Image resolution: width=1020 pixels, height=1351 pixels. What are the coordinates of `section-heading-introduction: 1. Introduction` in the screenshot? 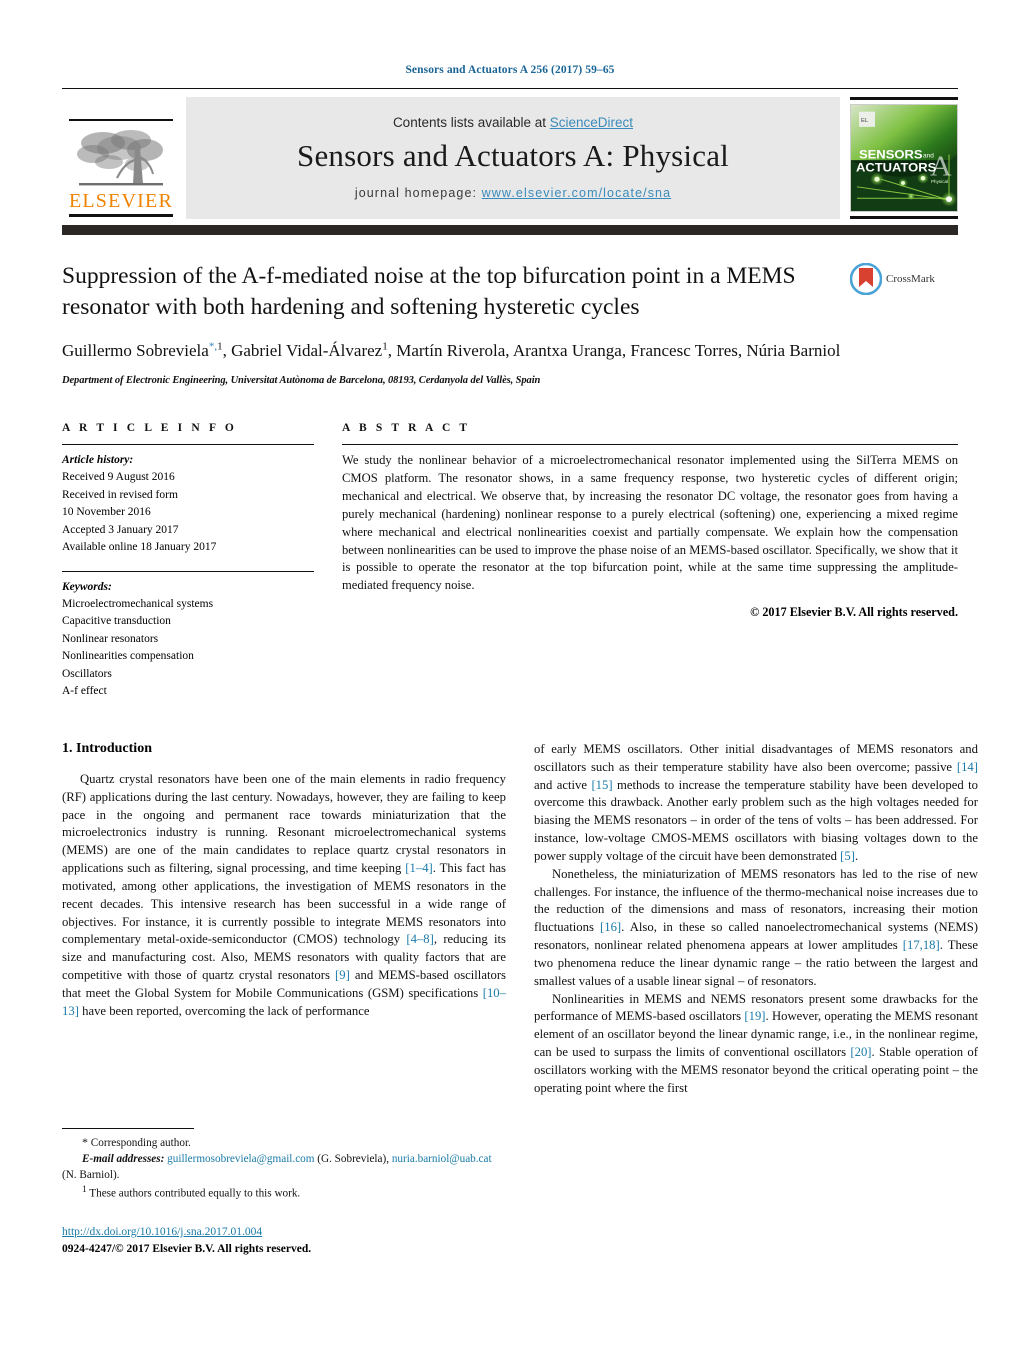 It's located at (107, 748).